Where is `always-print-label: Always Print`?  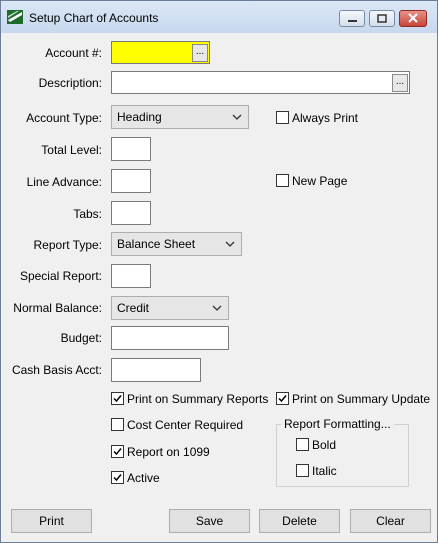 always-print-label: Always Print is located at coordinates (325, 118).